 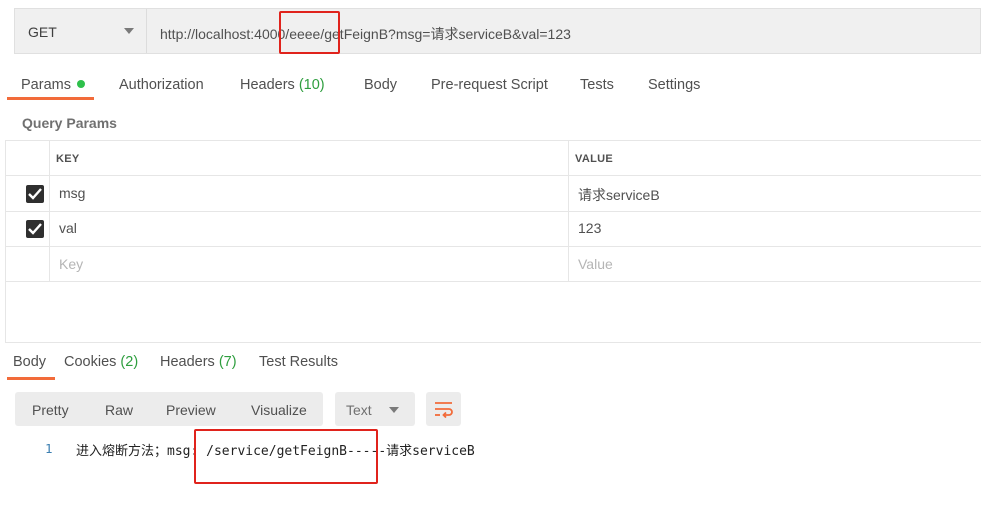 I want to click on tab-body: Body, so click(x=380, y=85).